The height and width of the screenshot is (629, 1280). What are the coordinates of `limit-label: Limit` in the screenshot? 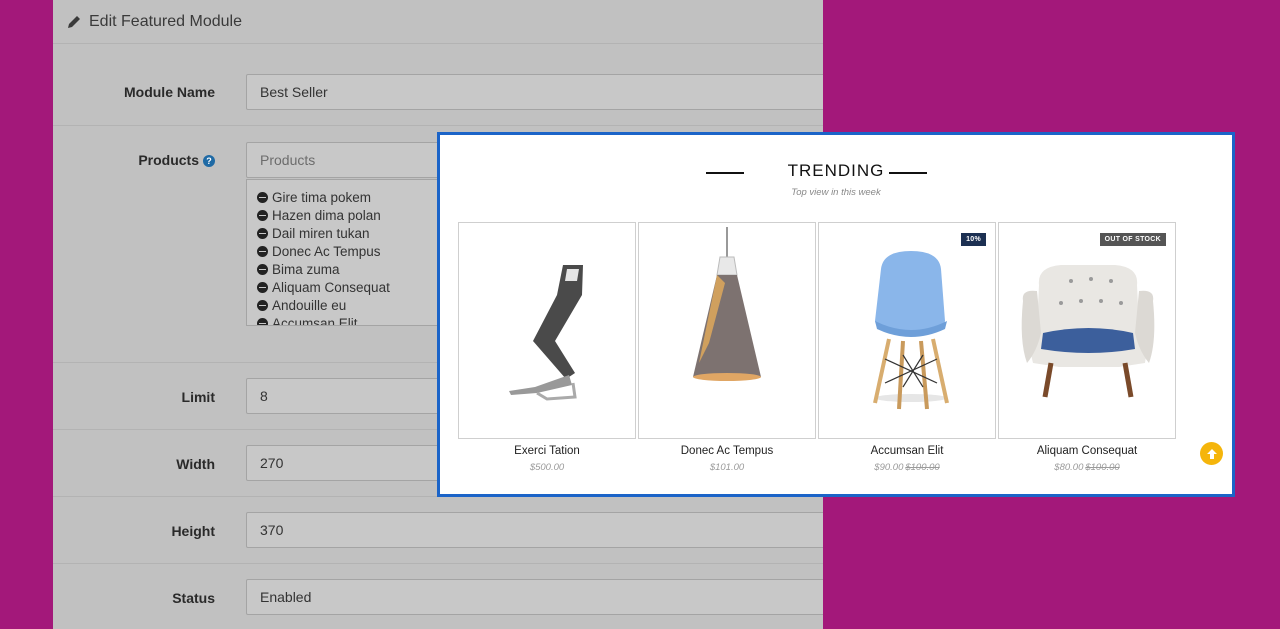 It's located at (198, 397).